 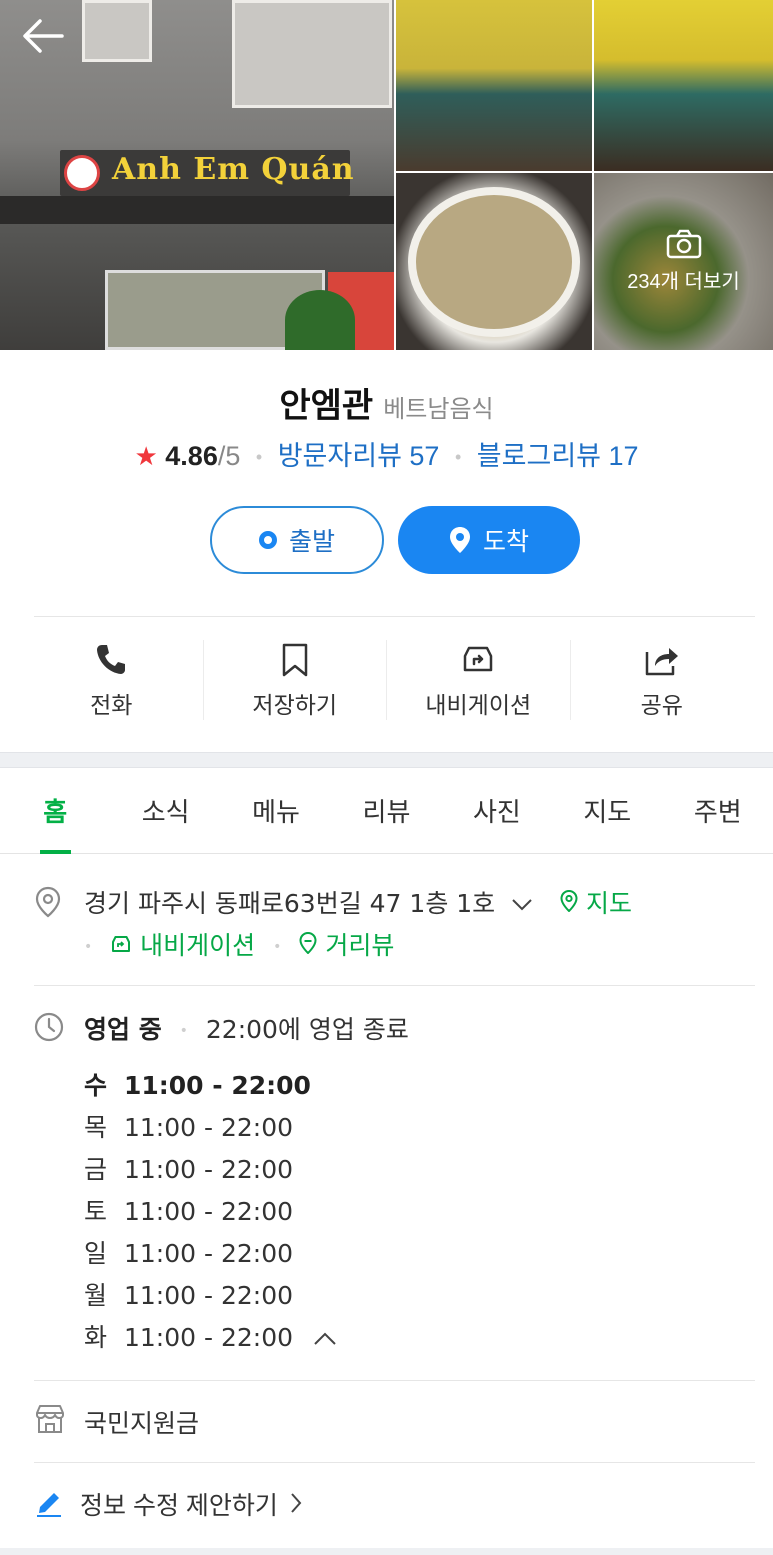 I want to click on navigation-button: 내비게이션, so click(x=479, y=680).